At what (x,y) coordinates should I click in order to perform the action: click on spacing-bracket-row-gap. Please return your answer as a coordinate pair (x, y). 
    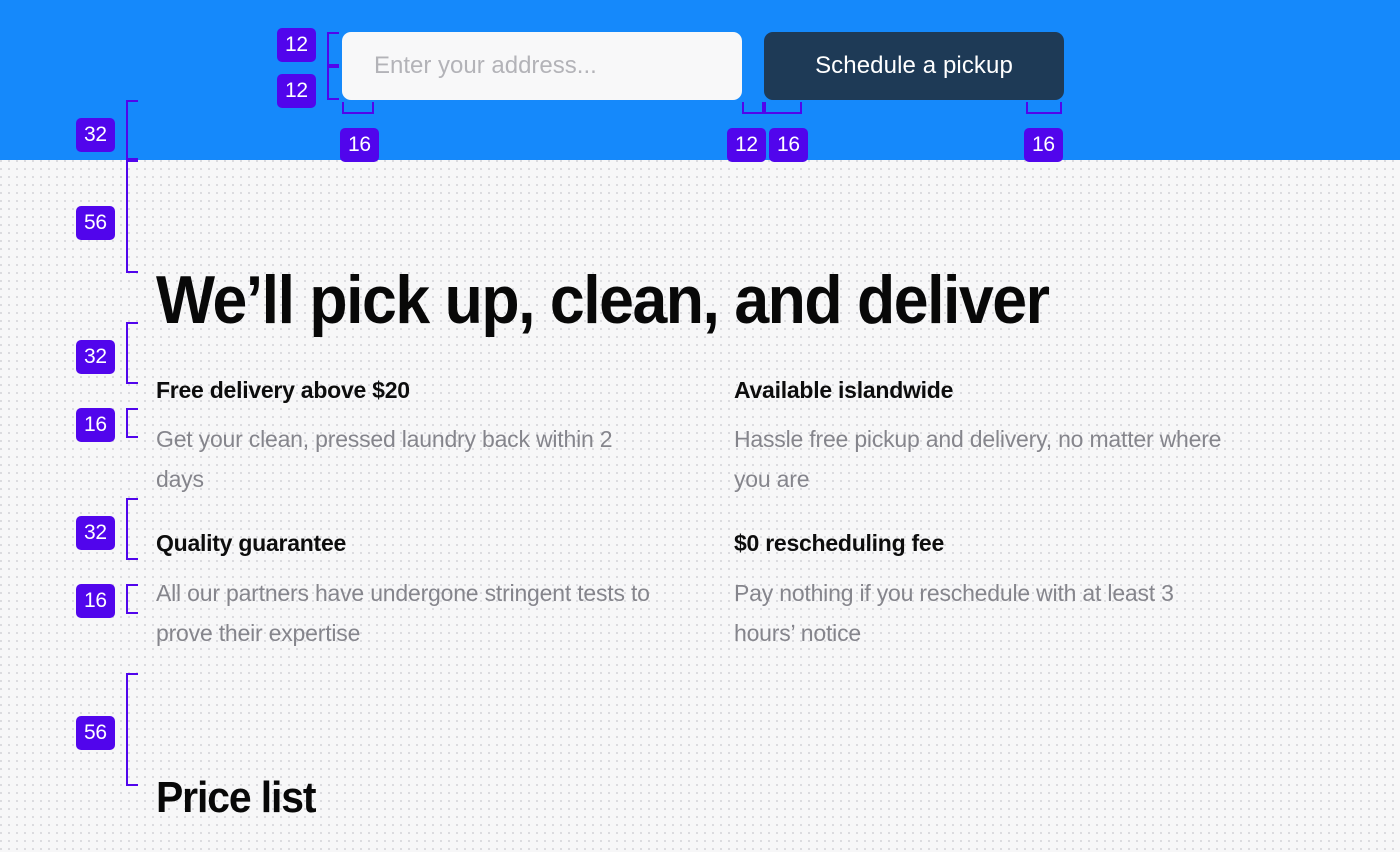
    Looking at the image, I should click on (132, 529).